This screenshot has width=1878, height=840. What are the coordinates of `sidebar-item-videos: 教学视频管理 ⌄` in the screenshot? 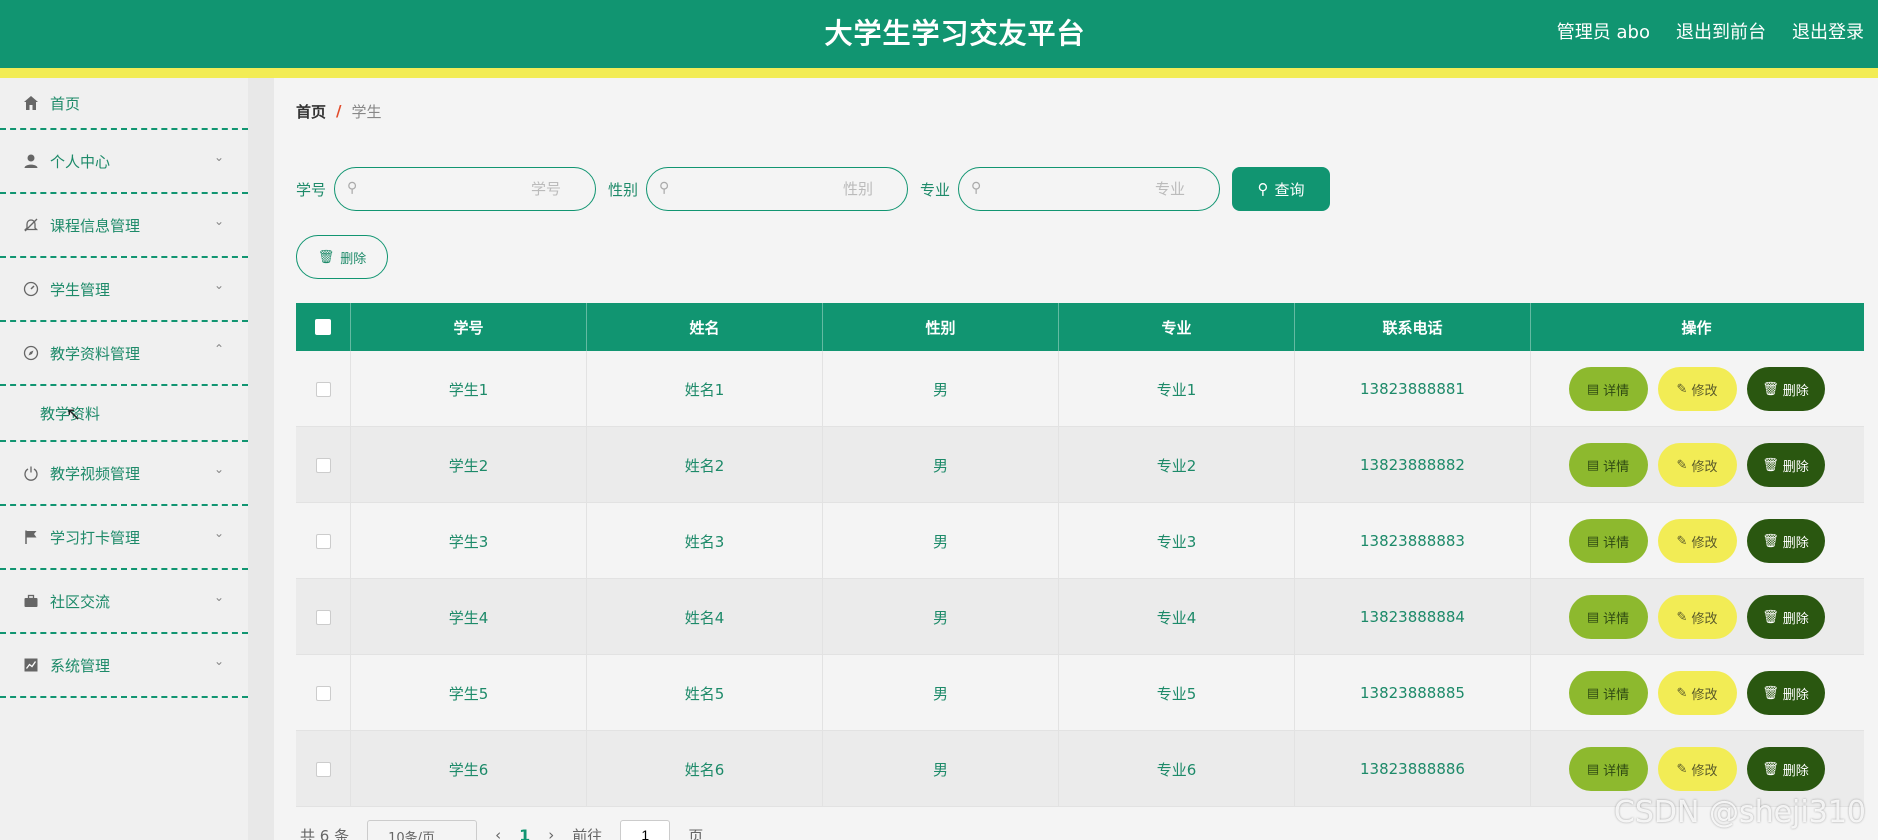 It's located at (124, 474).